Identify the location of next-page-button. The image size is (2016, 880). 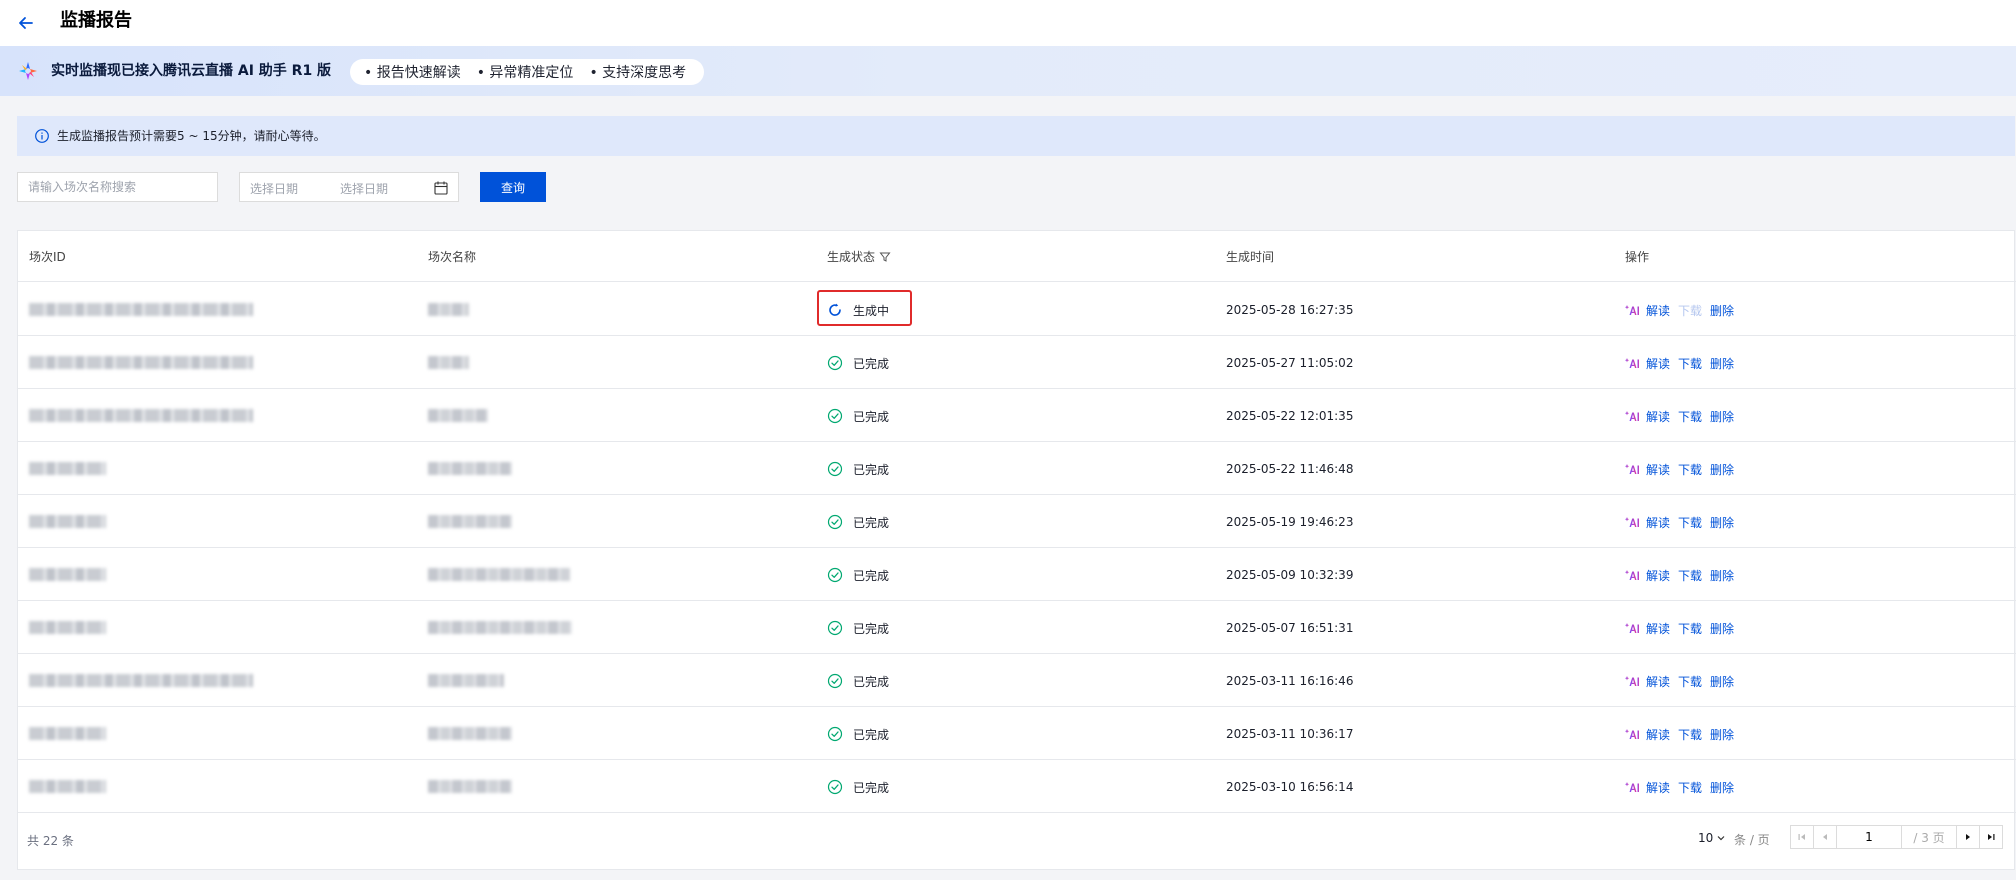
(1968, 837).